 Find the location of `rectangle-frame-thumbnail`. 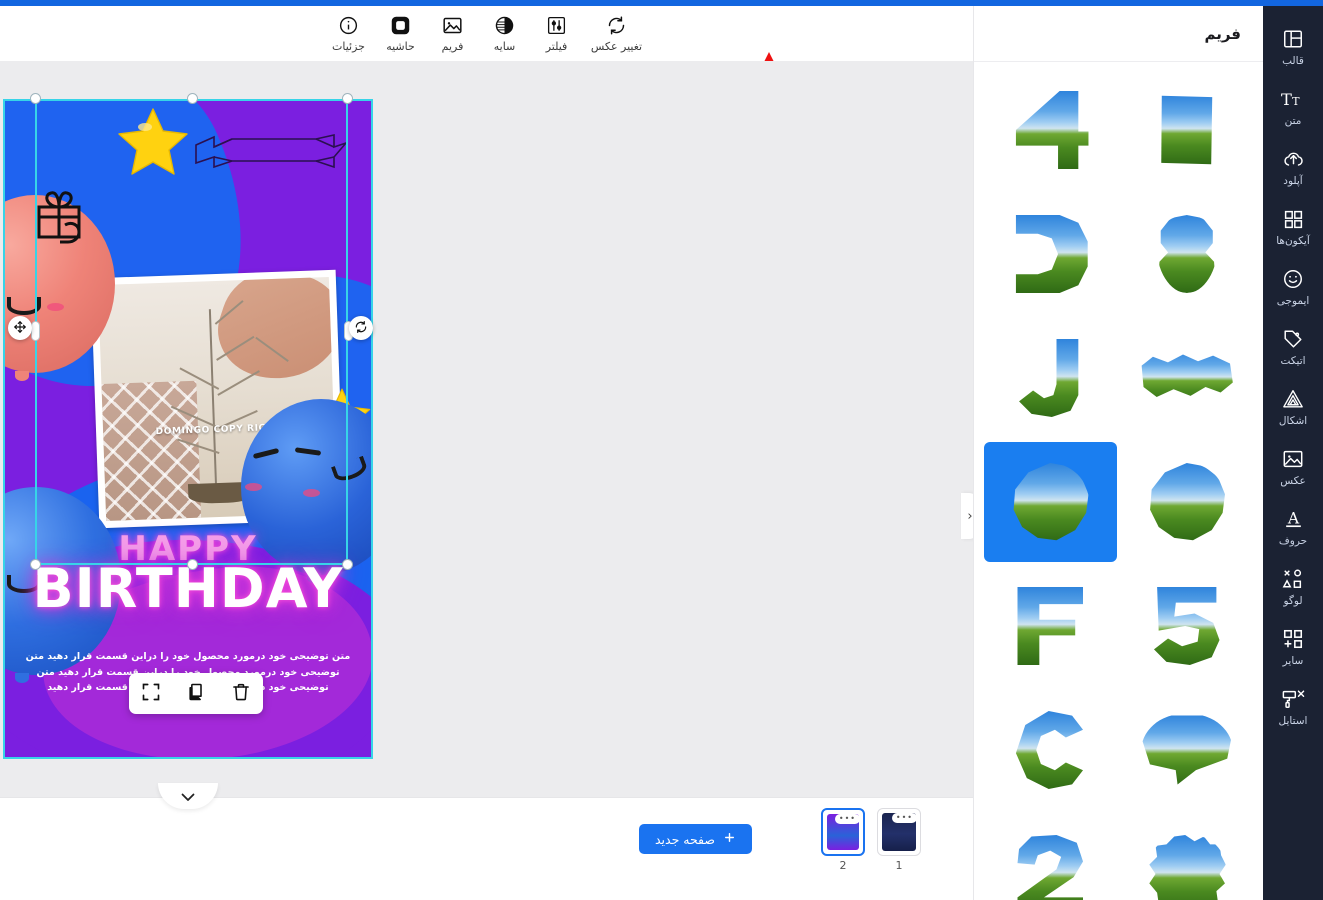

rectangle-frame-thumbnail is located at coordinates (1187, 130).